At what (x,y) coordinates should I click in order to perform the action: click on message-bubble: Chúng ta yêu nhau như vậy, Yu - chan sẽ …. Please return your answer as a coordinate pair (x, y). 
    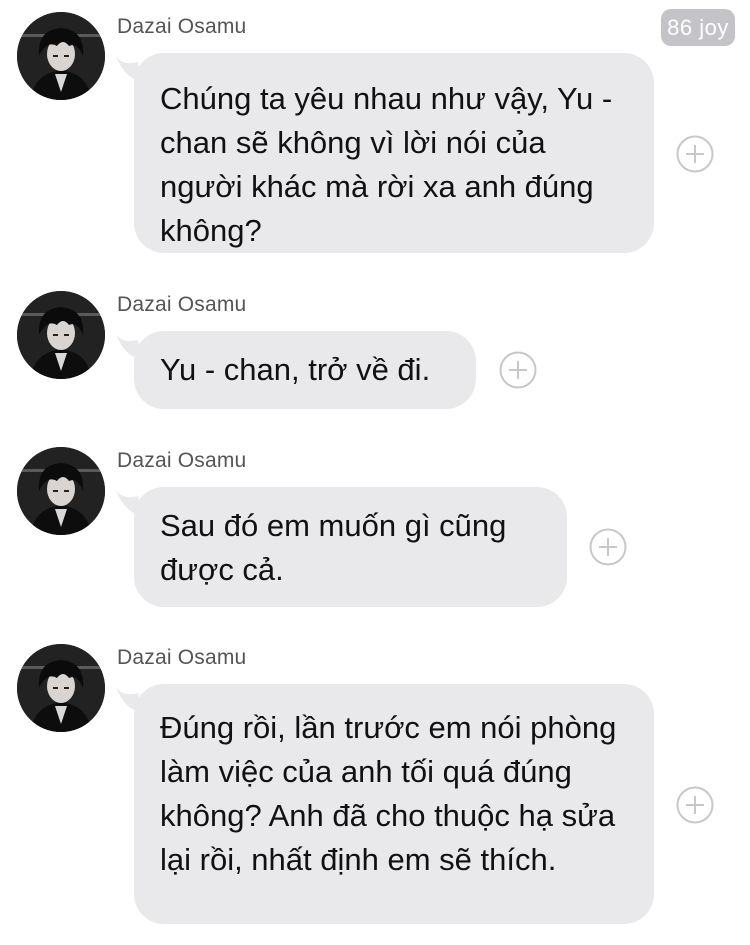
    Looking at the image, I should click on (394, 153).